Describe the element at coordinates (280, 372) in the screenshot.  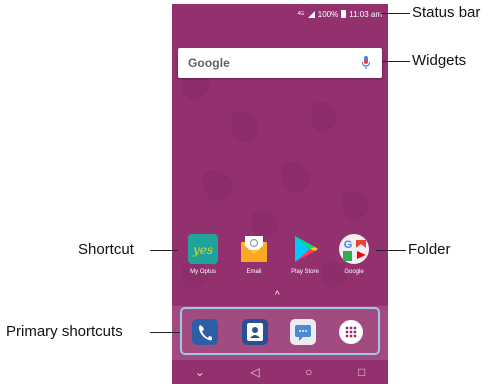
I see `navigation-bar: ⌄ ◁ ○ □` at that location.